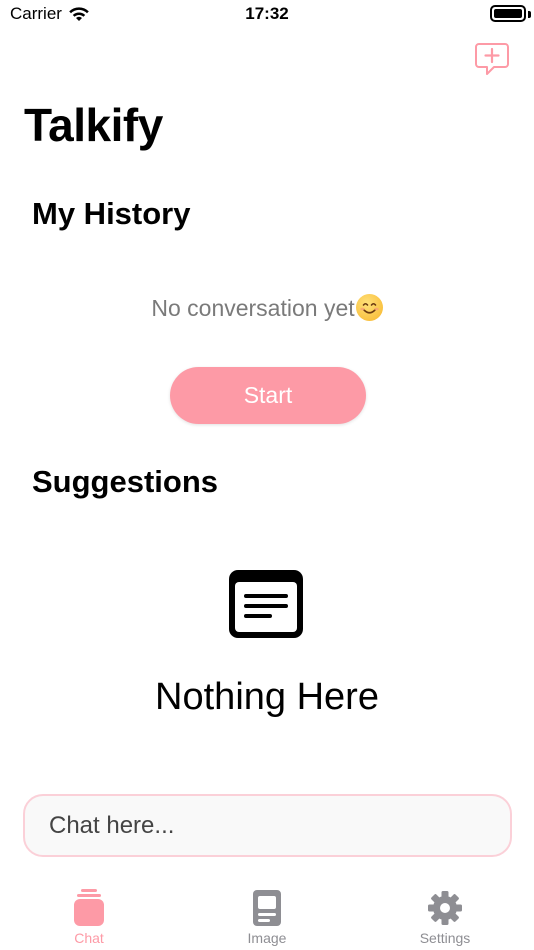 Image resolution: width=534 pixels, height=950 pixels. I want to click on gear-icon, so click(445, 908).